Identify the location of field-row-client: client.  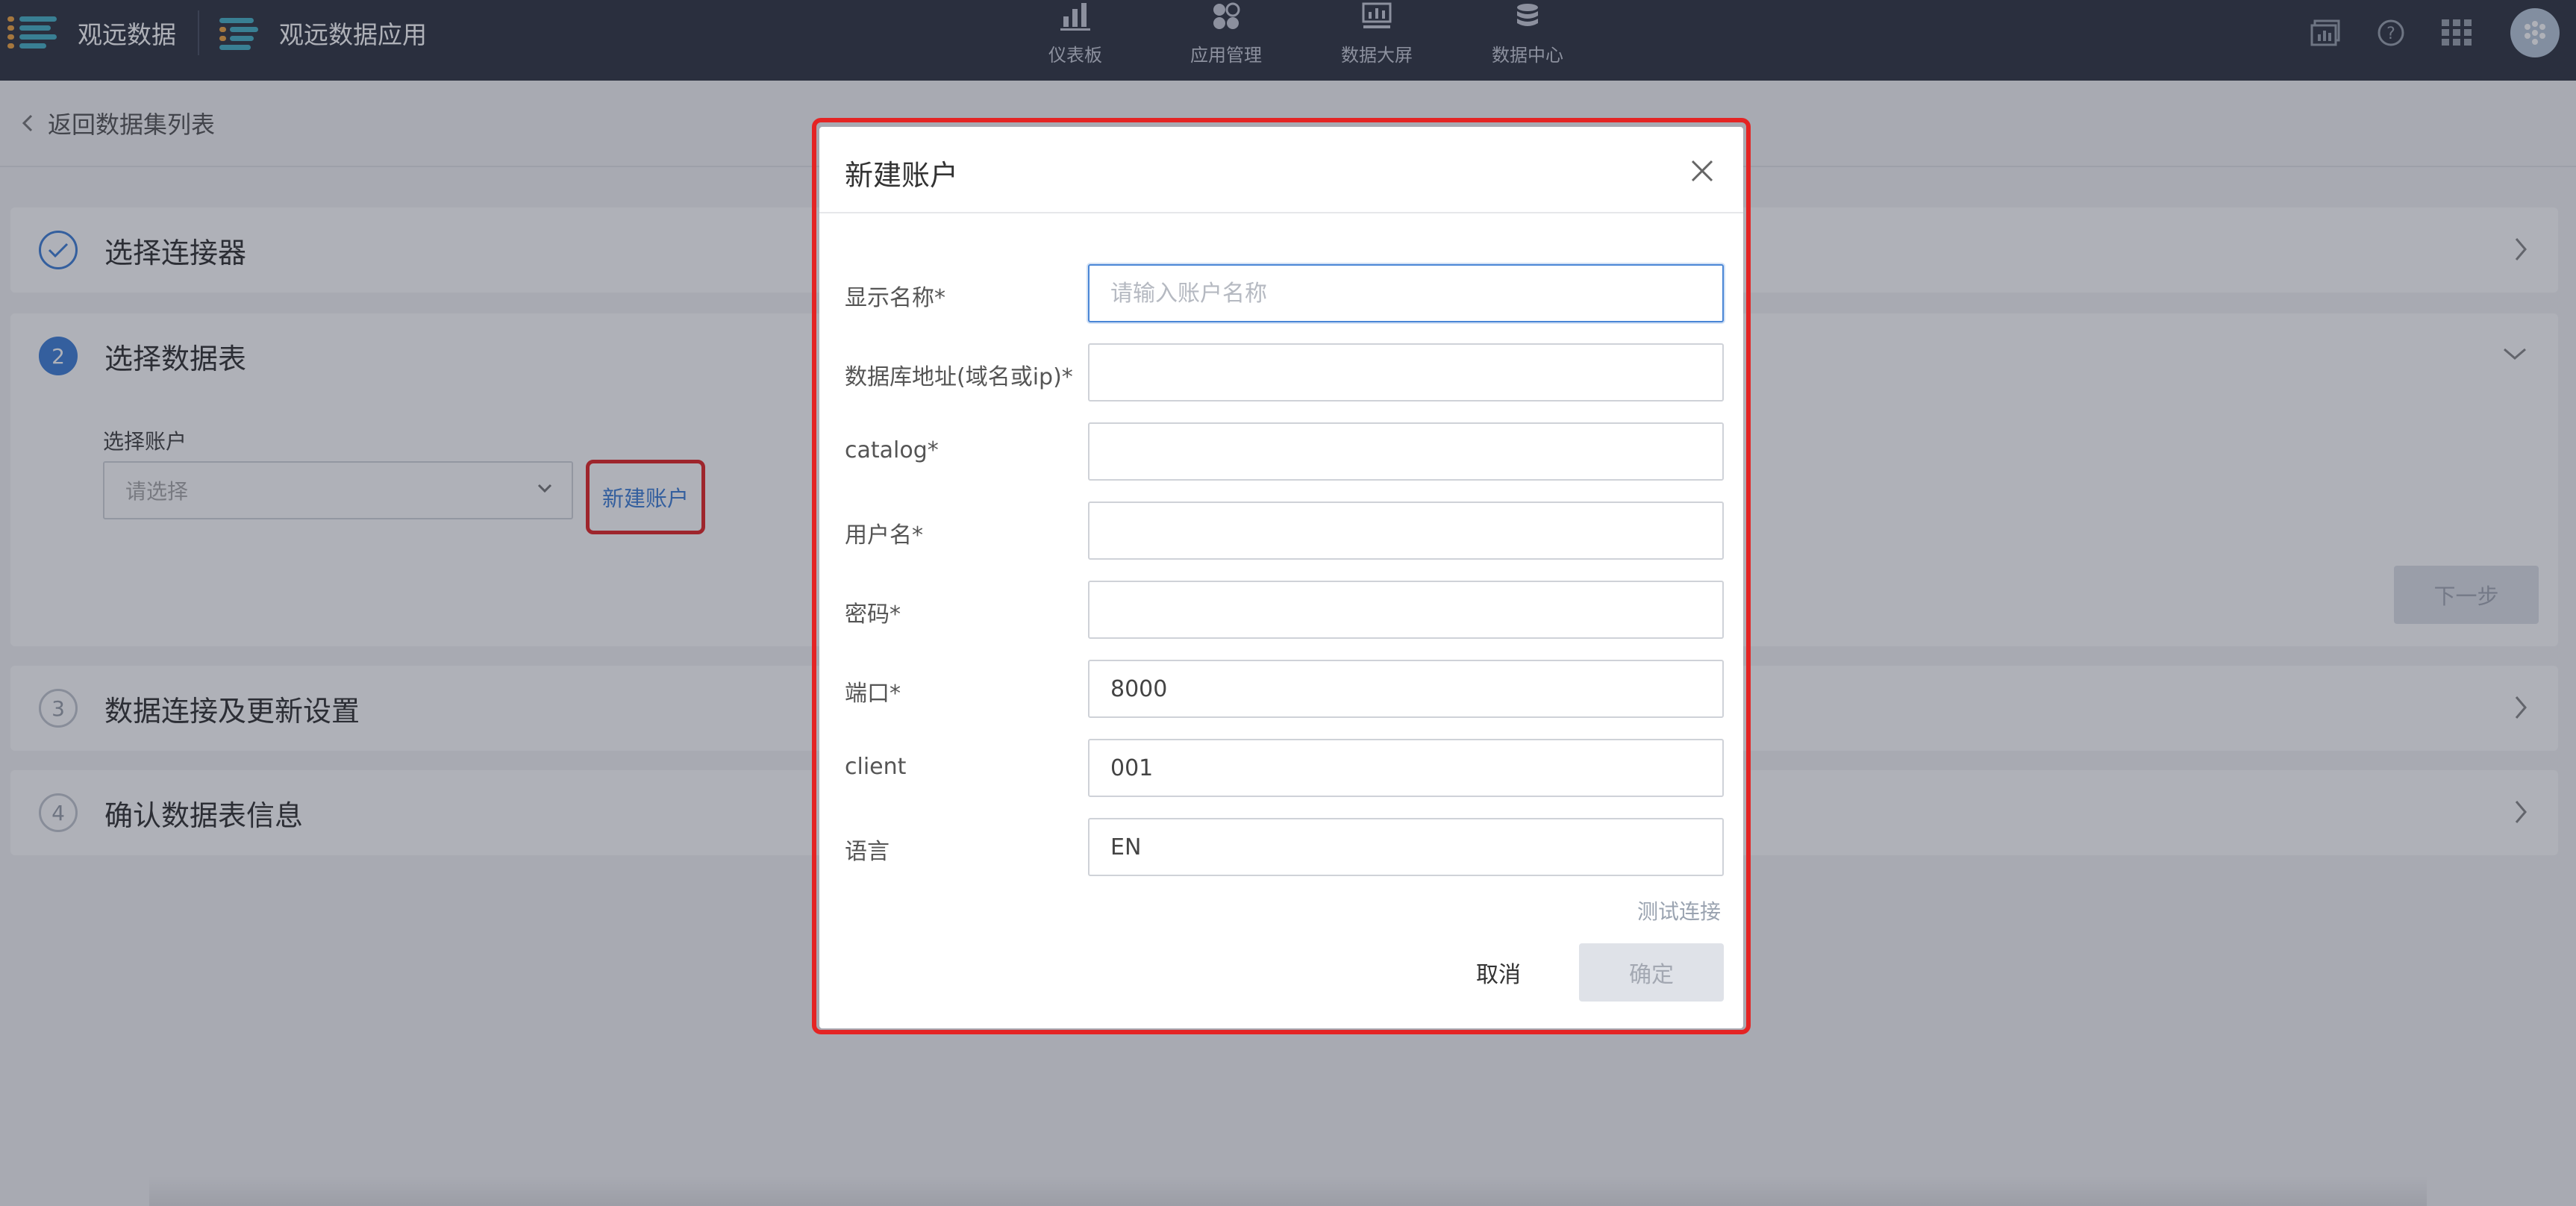
(1284, 768).